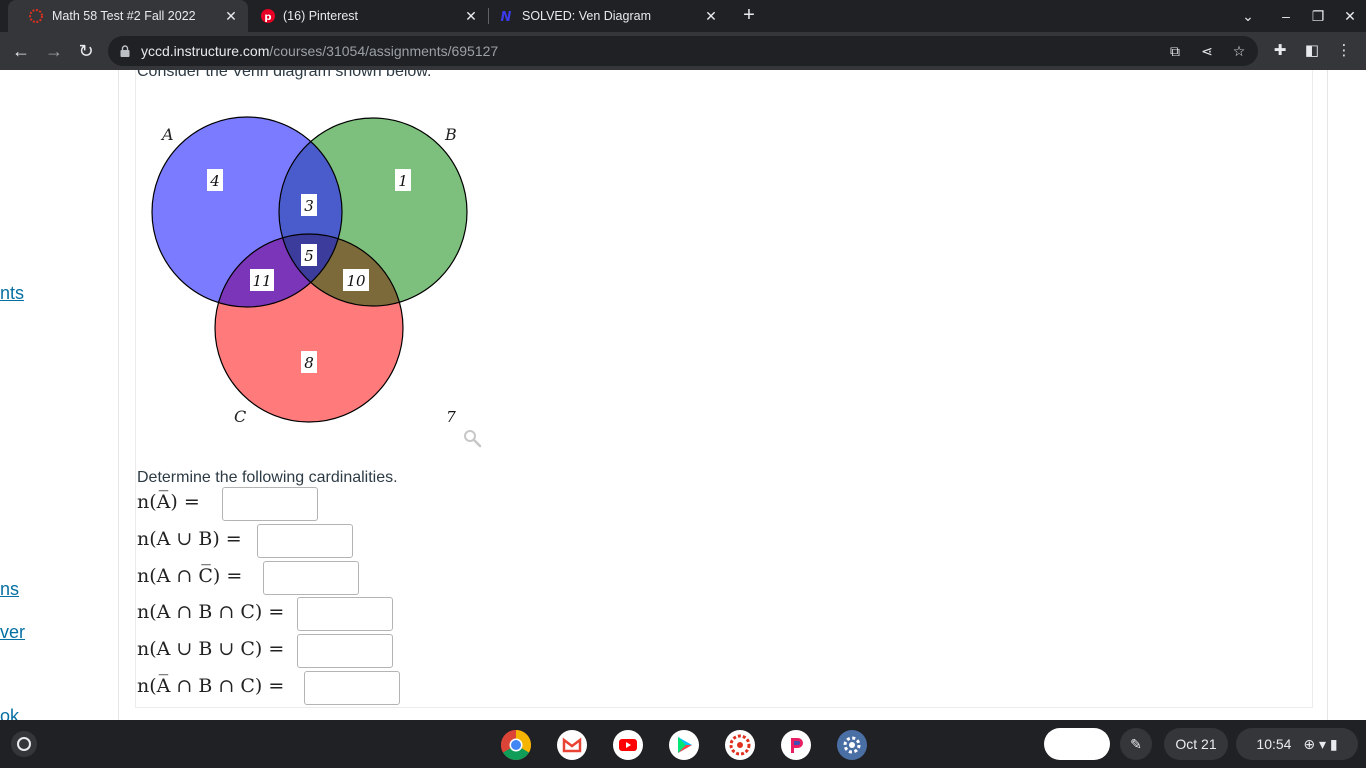  Describe the element at coordinates (450, 134) in the screenshot. I see `set-label-b: B` at that location.